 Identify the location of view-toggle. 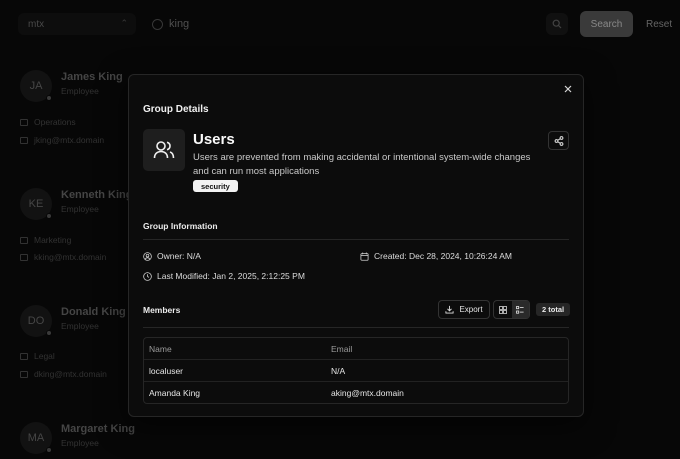
(511, 309).